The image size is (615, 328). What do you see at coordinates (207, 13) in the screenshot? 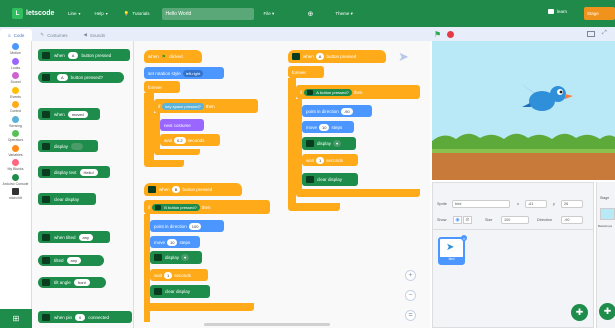
I see `project-title-input: Hello World` at bounding box center [207, 13].